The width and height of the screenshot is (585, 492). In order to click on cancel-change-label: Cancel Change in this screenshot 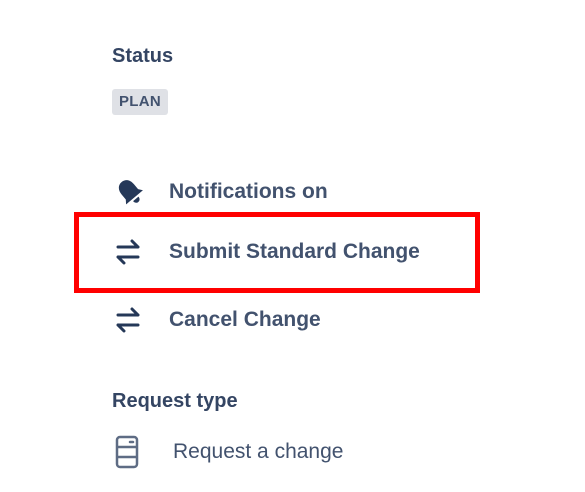, I will do `click(245, 319)`.